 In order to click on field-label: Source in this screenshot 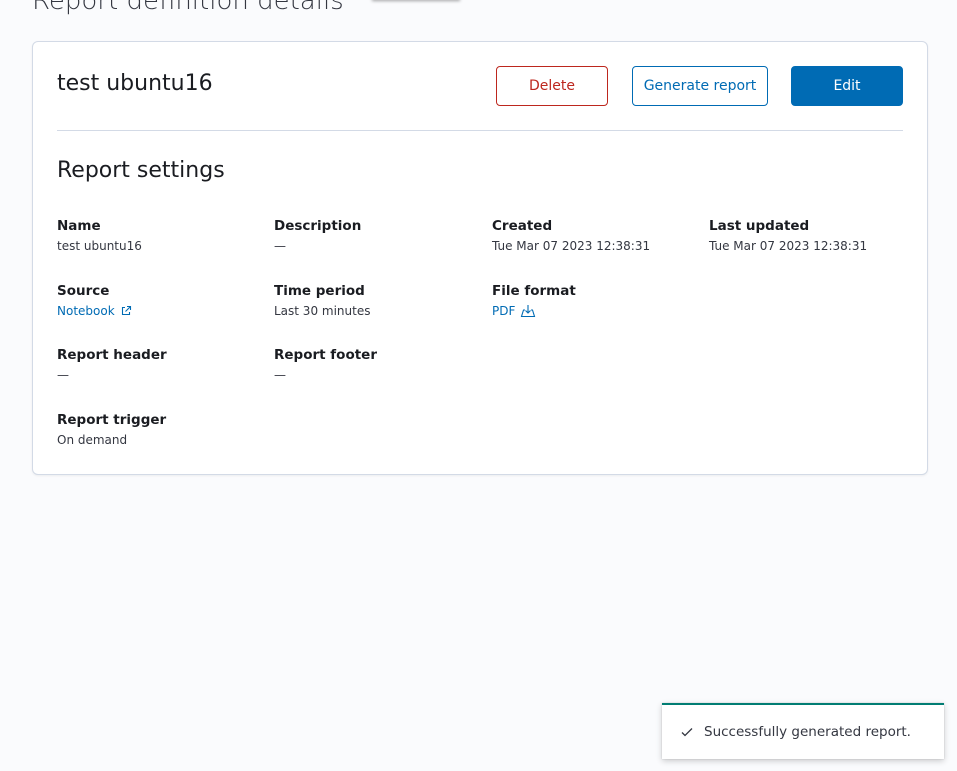, I will do `click(83, 291)`.